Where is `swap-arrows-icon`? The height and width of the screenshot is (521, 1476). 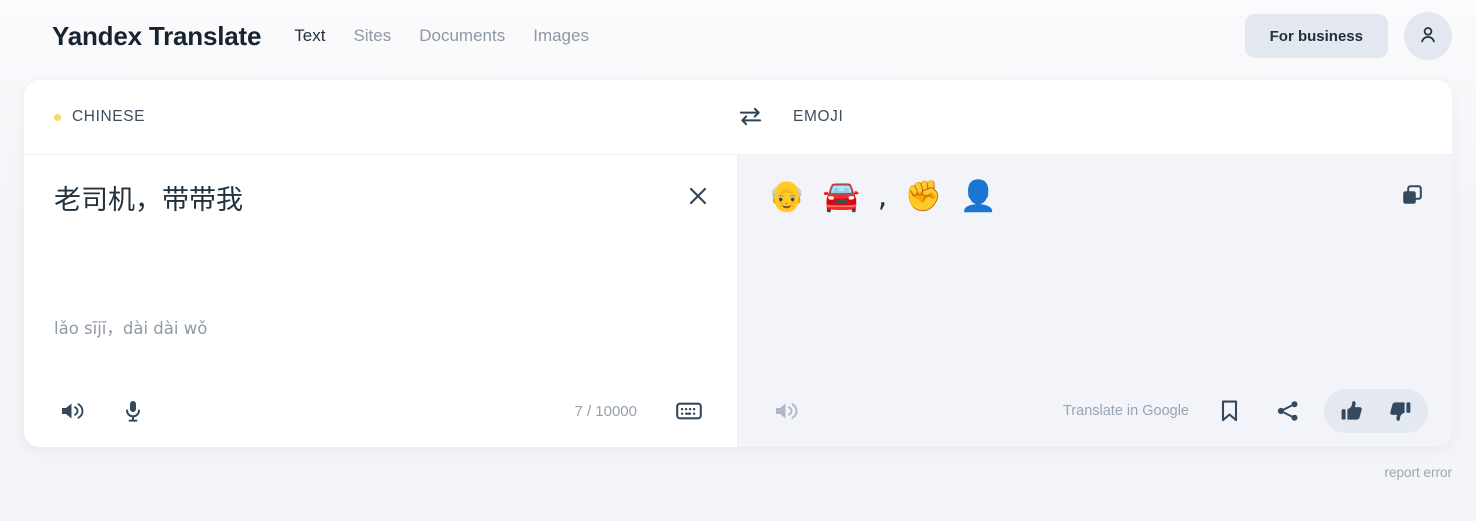
swap-arrows-icon is located at coordinates (750, 117).